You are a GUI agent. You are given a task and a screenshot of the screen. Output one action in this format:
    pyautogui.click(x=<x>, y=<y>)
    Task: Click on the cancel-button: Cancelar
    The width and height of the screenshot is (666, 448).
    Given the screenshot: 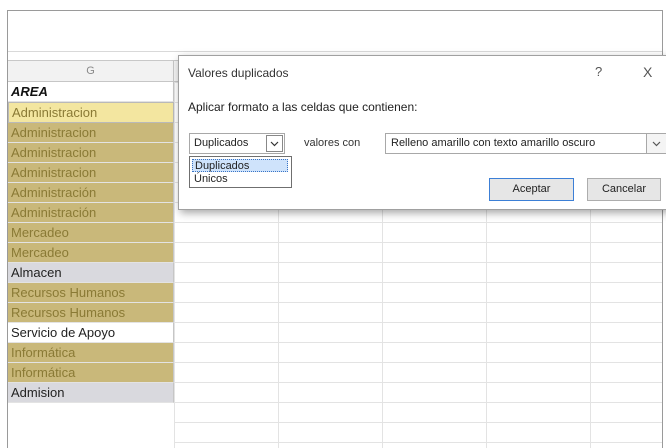 What is the action you would take?
    pyautogui.click(x=624, y=189)
    